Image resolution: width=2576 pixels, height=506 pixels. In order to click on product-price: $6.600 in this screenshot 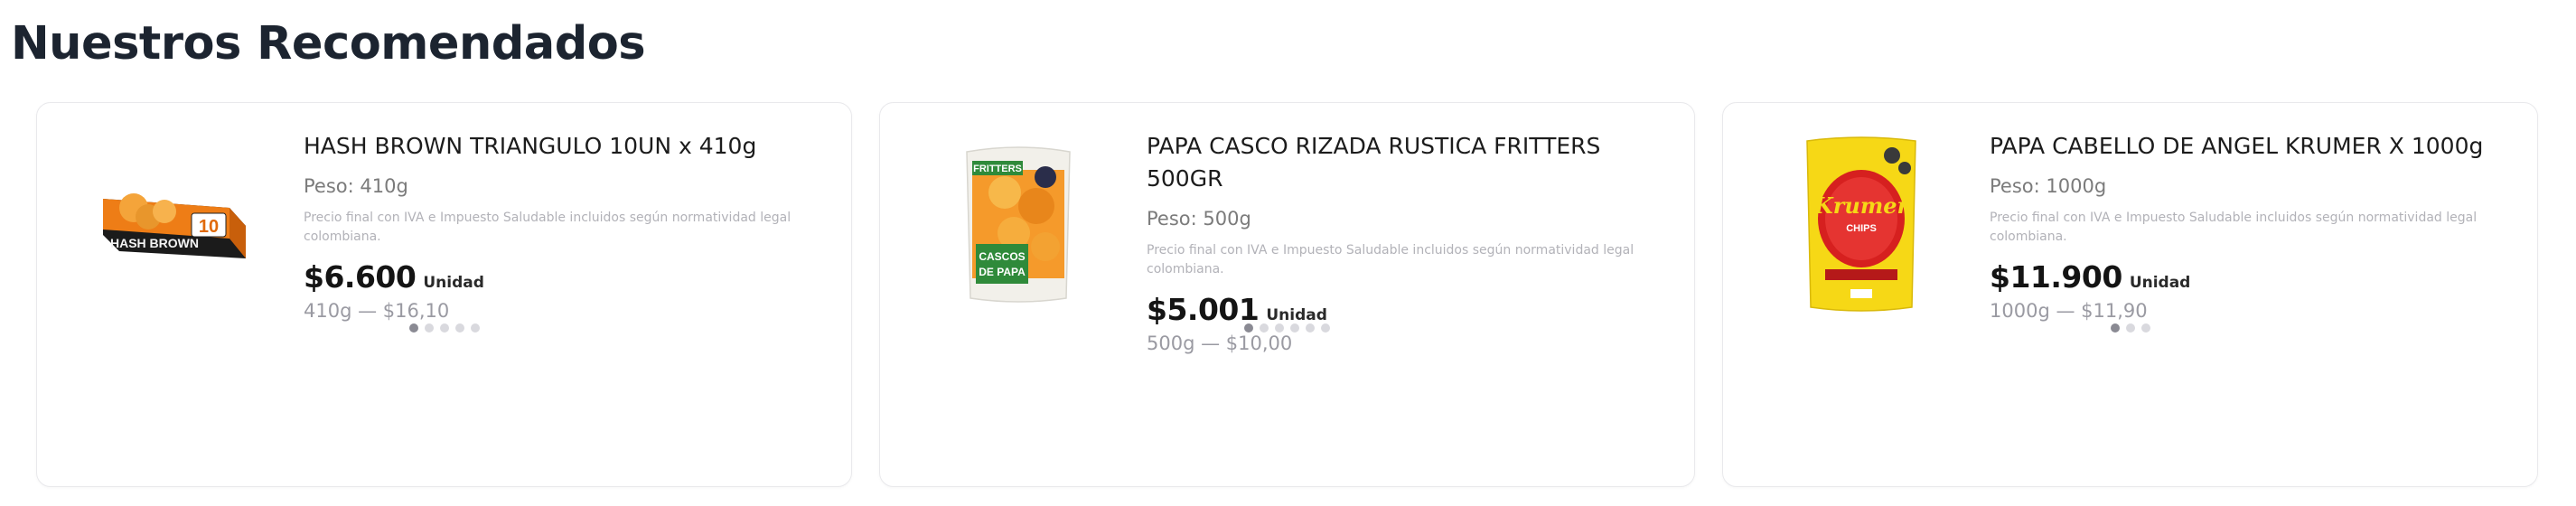, I will do `click(360, 277)`.